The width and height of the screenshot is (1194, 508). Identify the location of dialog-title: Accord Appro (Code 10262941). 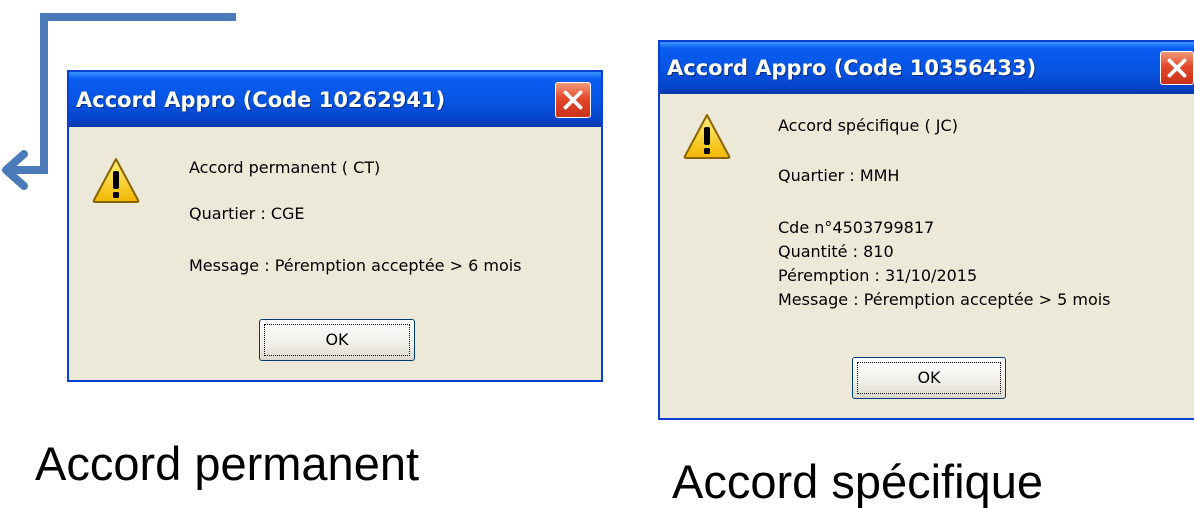
(261, 99).